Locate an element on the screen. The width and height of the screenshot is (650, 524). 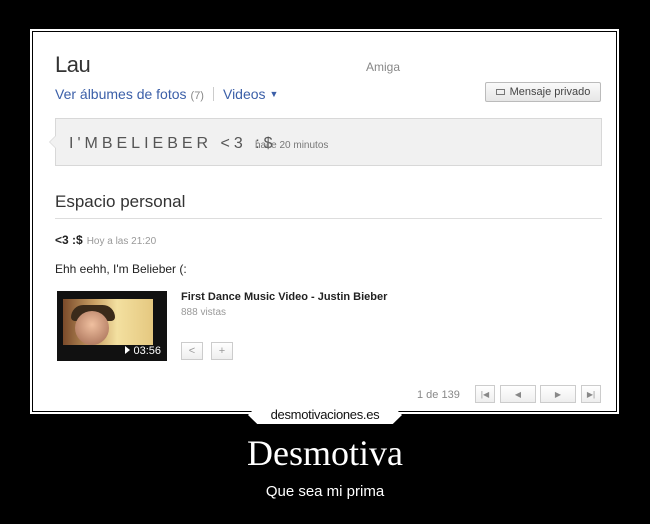
pager-prev-button: ◀ is located at coordinates (518, 394).